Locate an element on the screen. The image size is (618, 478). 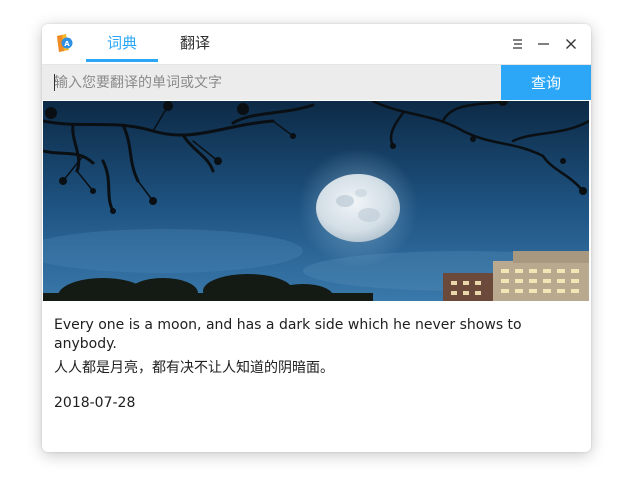
hamburger-icon is located at coordinates (518, 44).